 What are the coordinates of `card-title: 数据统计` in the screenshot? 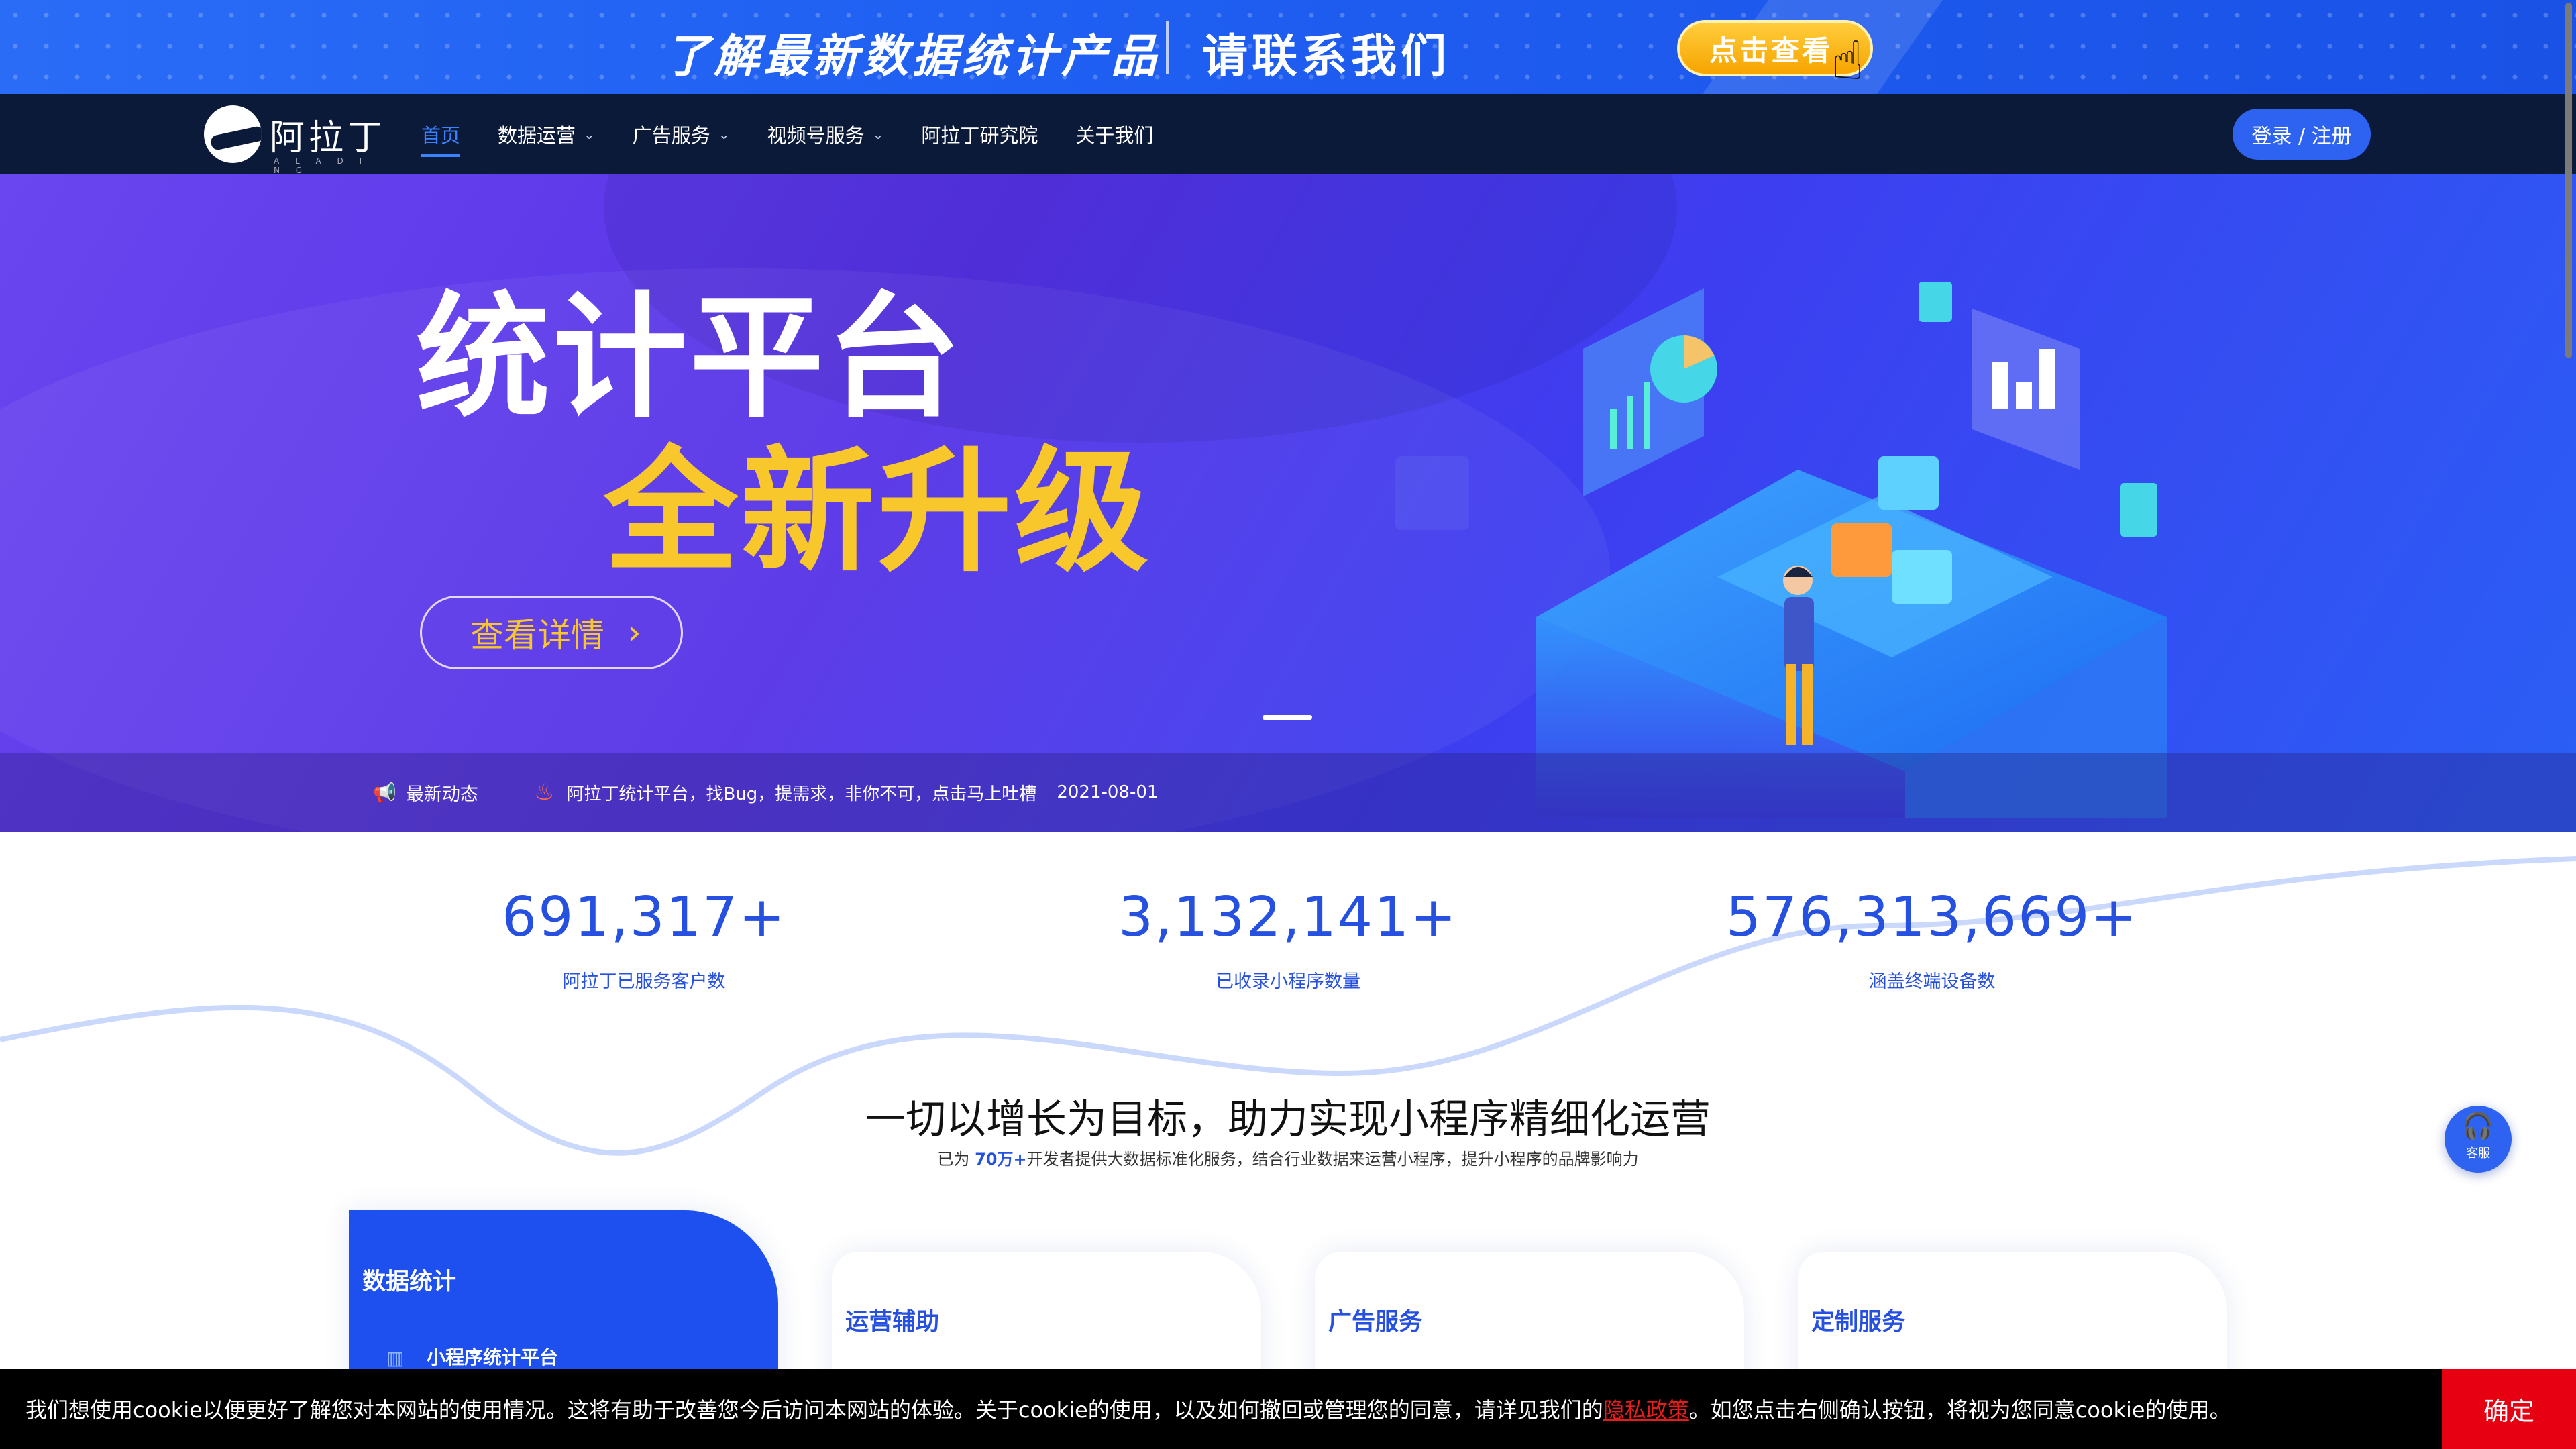 It's located at (409, 1282).